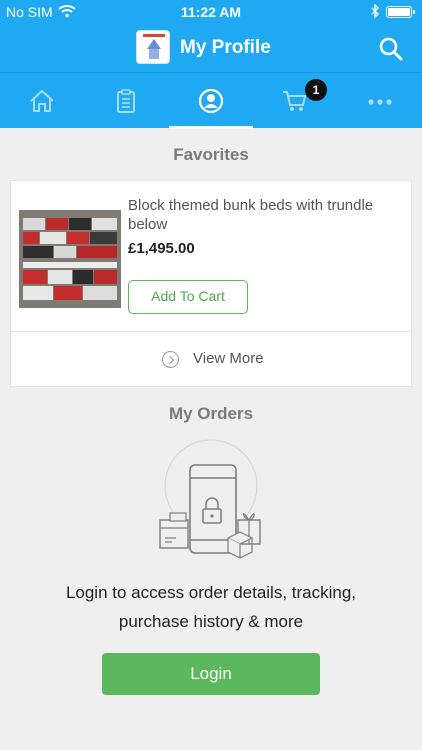 This screenshot has height=750, width=422. I want to click on orders-title: My Orders, so click(211, 413).